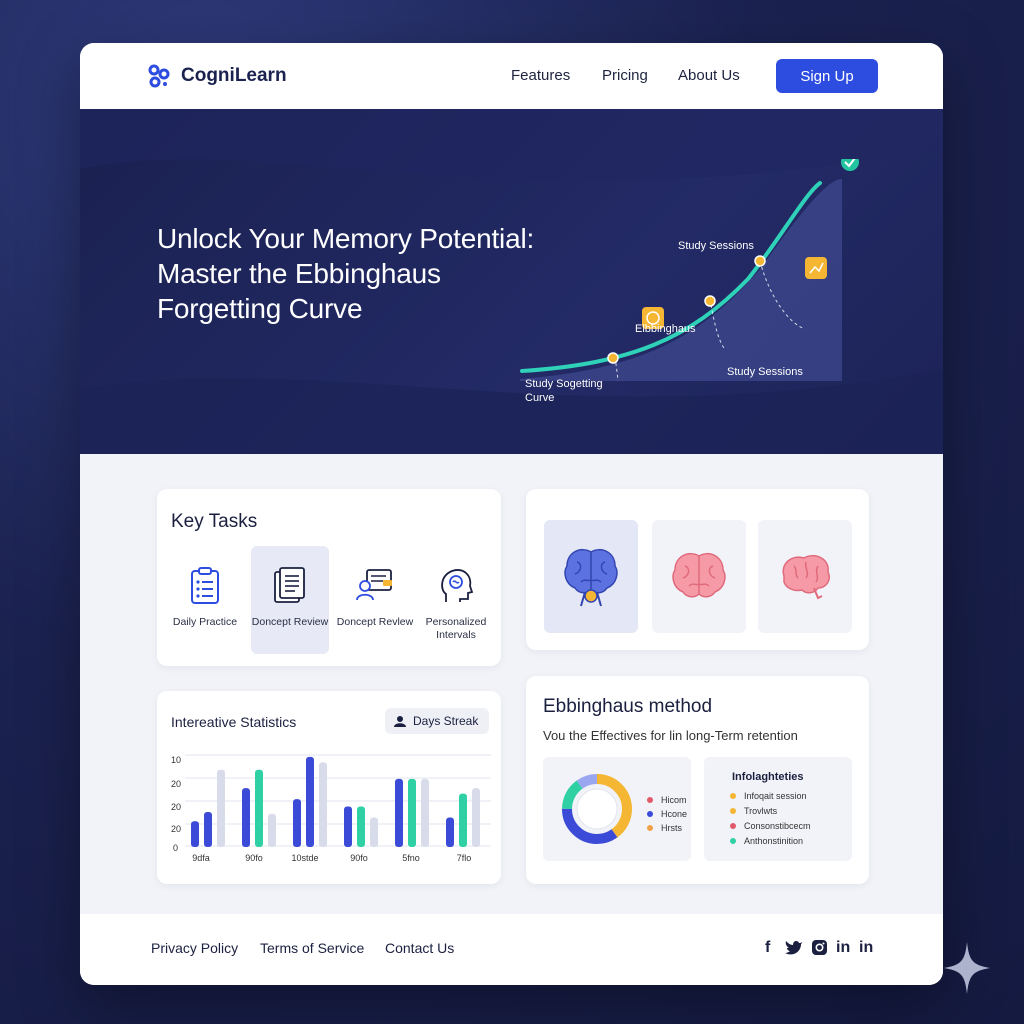  What do you see at coordinates (628, 706) in the screenshot?
I see `method-title: Ebbinghaus method` at bounding box center [628, 706].